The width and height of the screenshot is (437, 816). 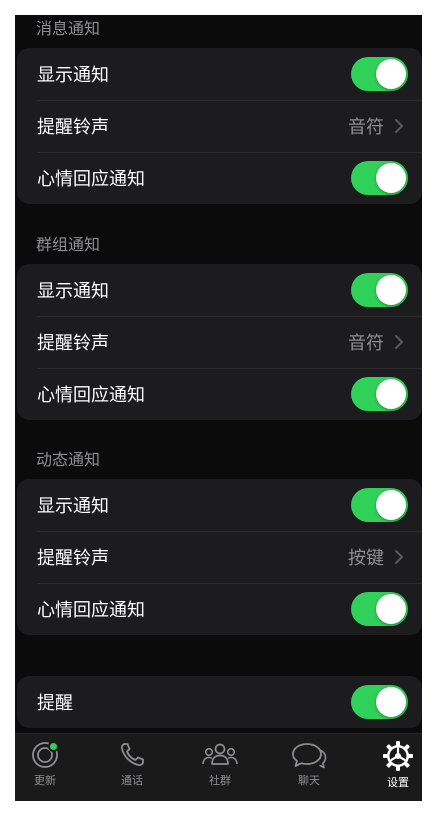 I want to click on alert-tone-value: 按键, so click(x=366, y=558).